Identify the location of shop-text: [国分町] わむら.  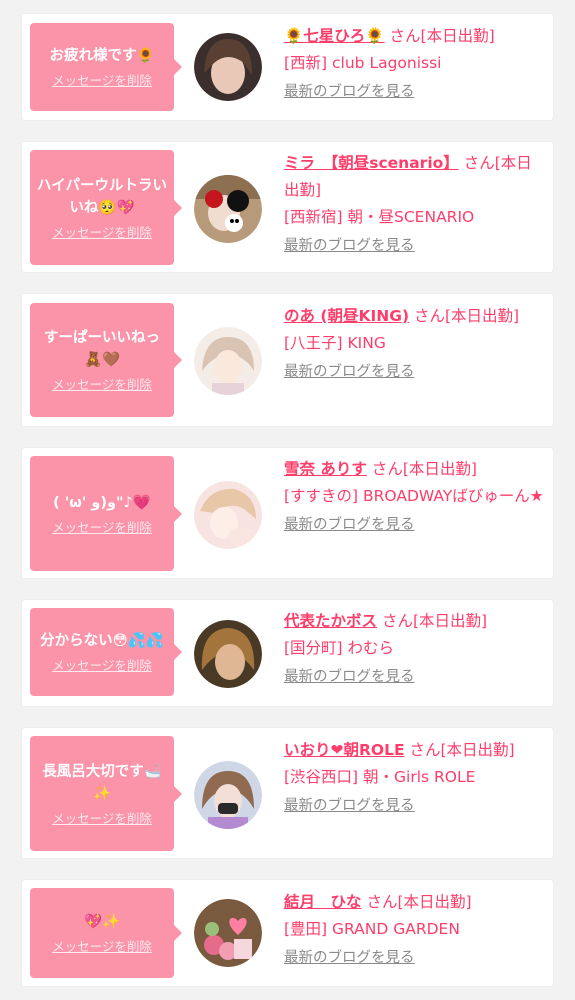
(339, 648).